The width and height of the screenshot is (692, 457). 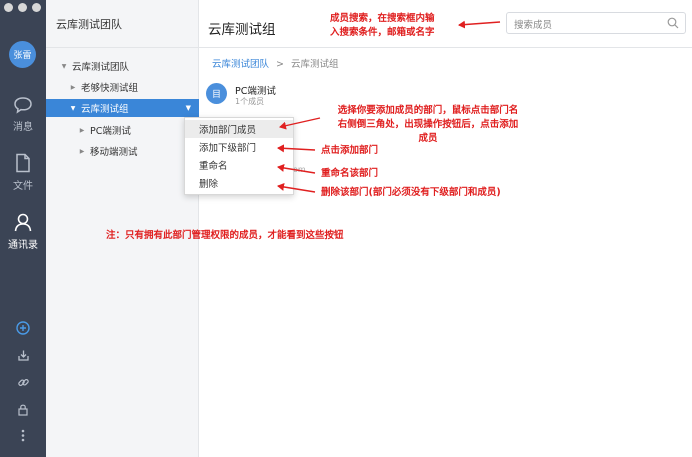 What do you see at coordinates (411, 192) in the screenshot?
I see `annotation-delete: 删除该部门(部门必须没有下级部门和成员)` at bounding box center [411, 192].